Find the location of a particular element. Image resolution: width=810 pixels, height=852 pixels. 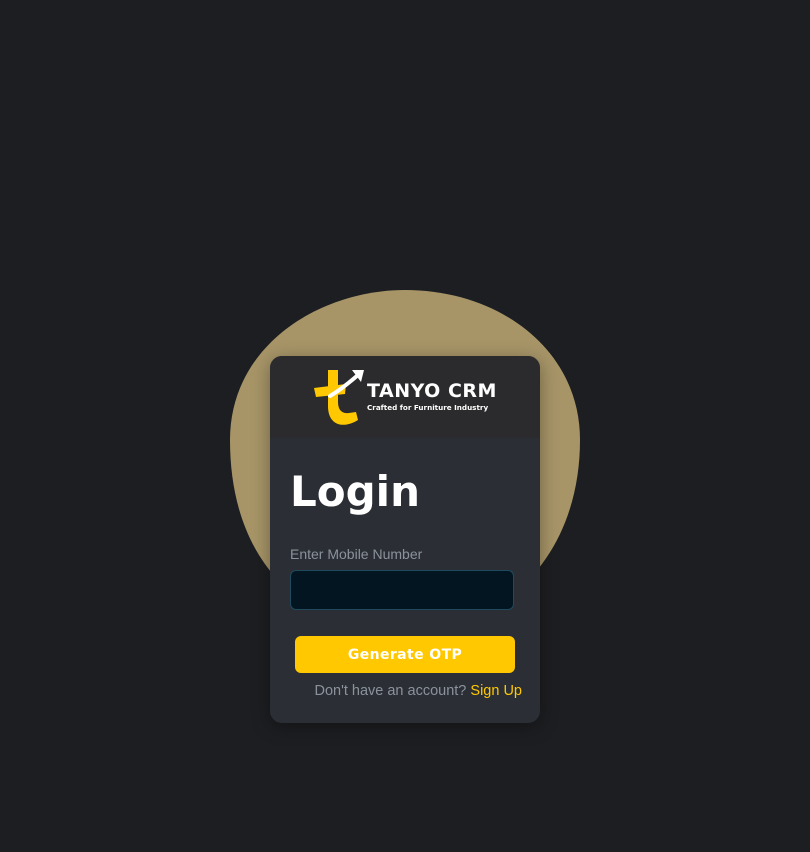

brand-logo: TANYO CRM Crafted for Furniture Industry is located at coordinates (407, 398).